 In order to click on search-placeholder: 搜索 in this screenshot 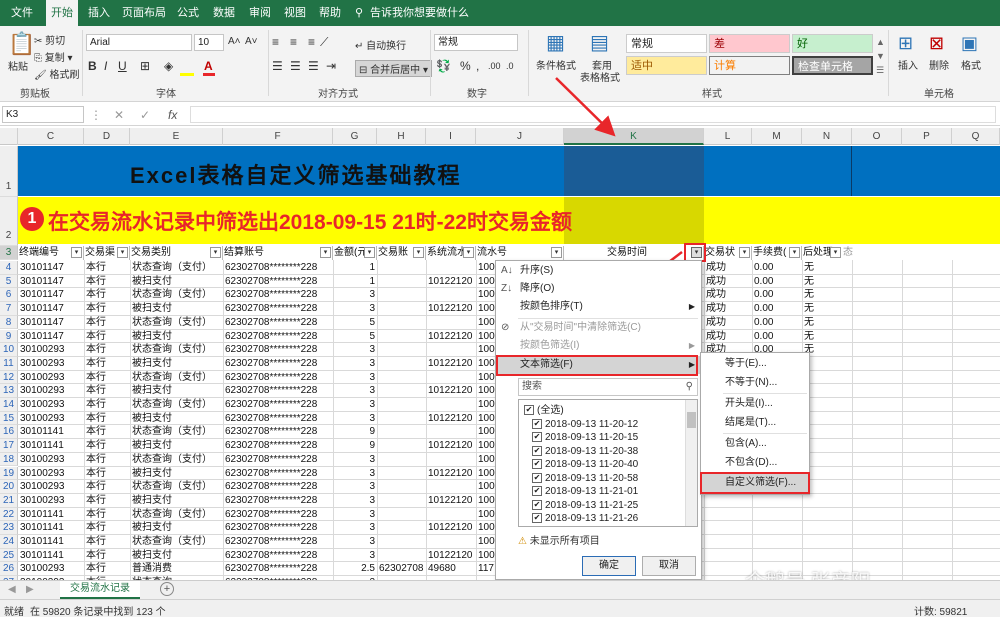, I will do `click(532, 386)`.